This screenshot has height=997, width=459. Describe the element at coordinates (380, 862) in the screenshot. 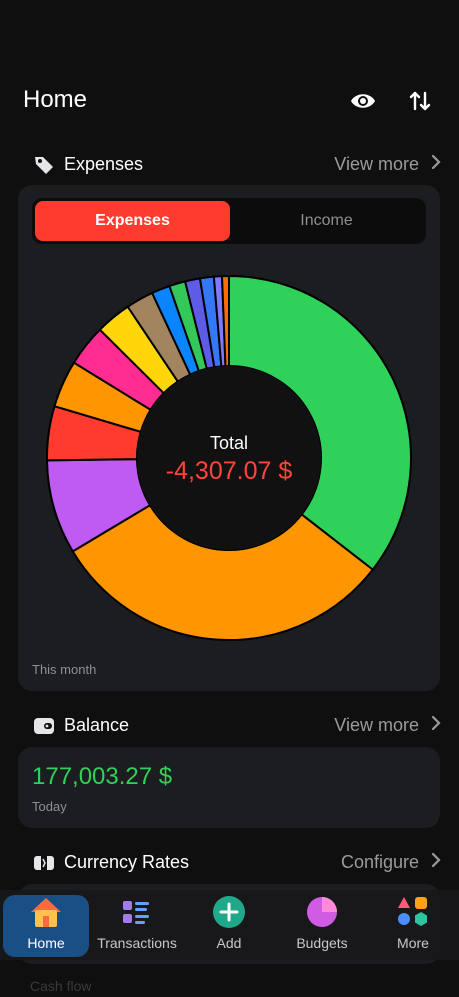

I see `currency-configure-label: Configure` at that location.